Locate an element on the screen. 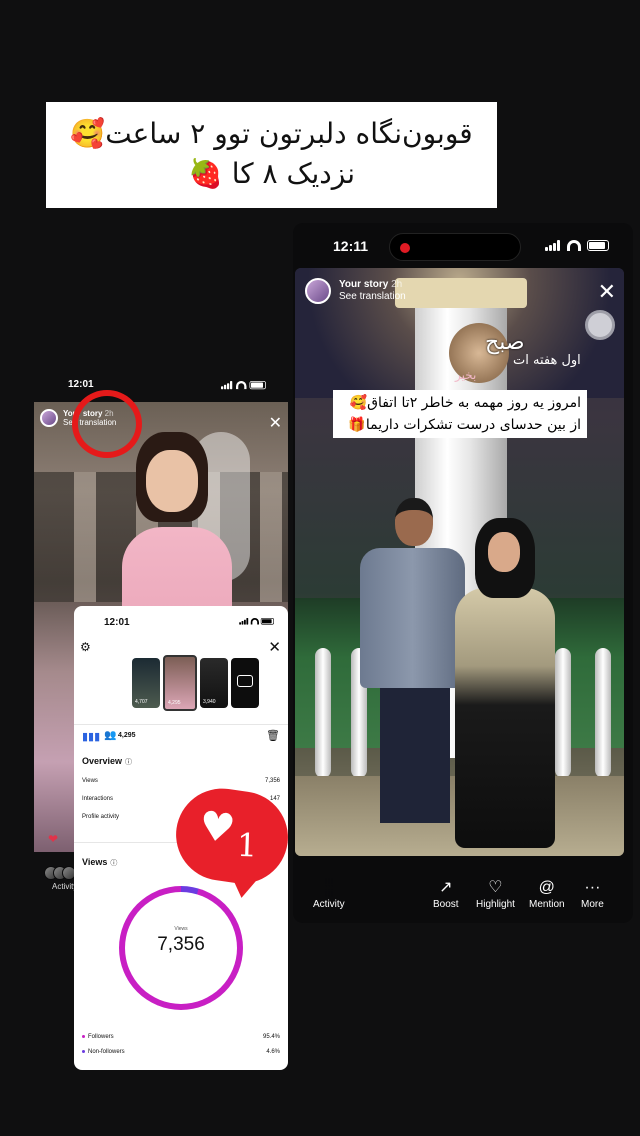 Image resolution: width=640 pixels, height=1136 pixels. sticker-text-1: صبح is located at coordinates (505, 342).